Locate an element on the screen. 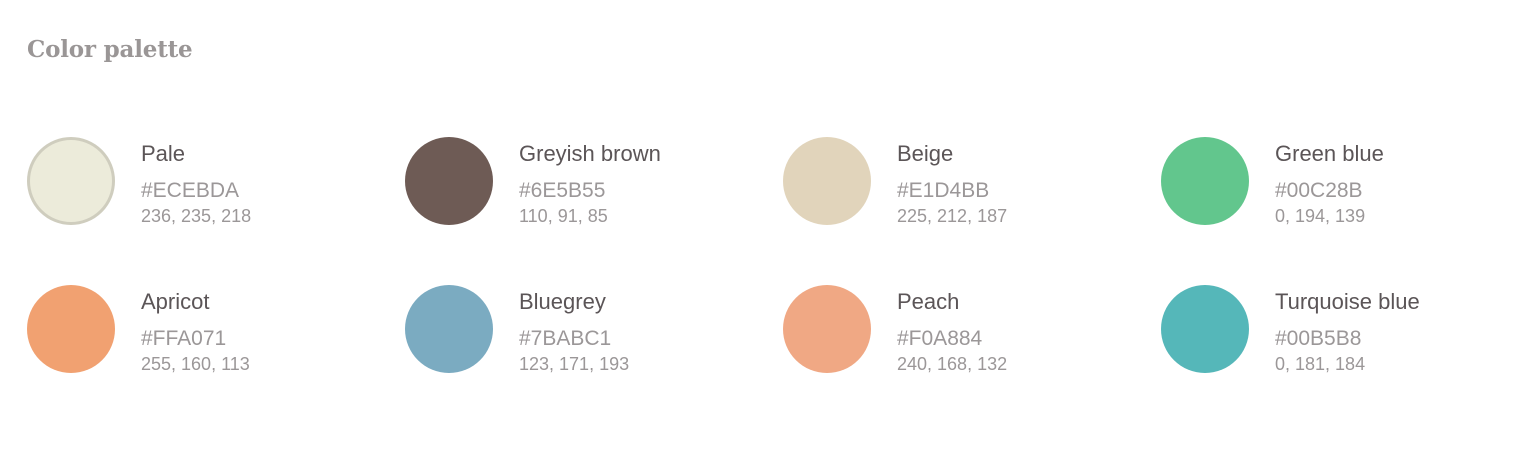 Image resolution: width=1529 pixels, height=472 pixels. color-swatch-peach: Peach #F0A884 240, 168, 132 is located at coordinates (972, 359).